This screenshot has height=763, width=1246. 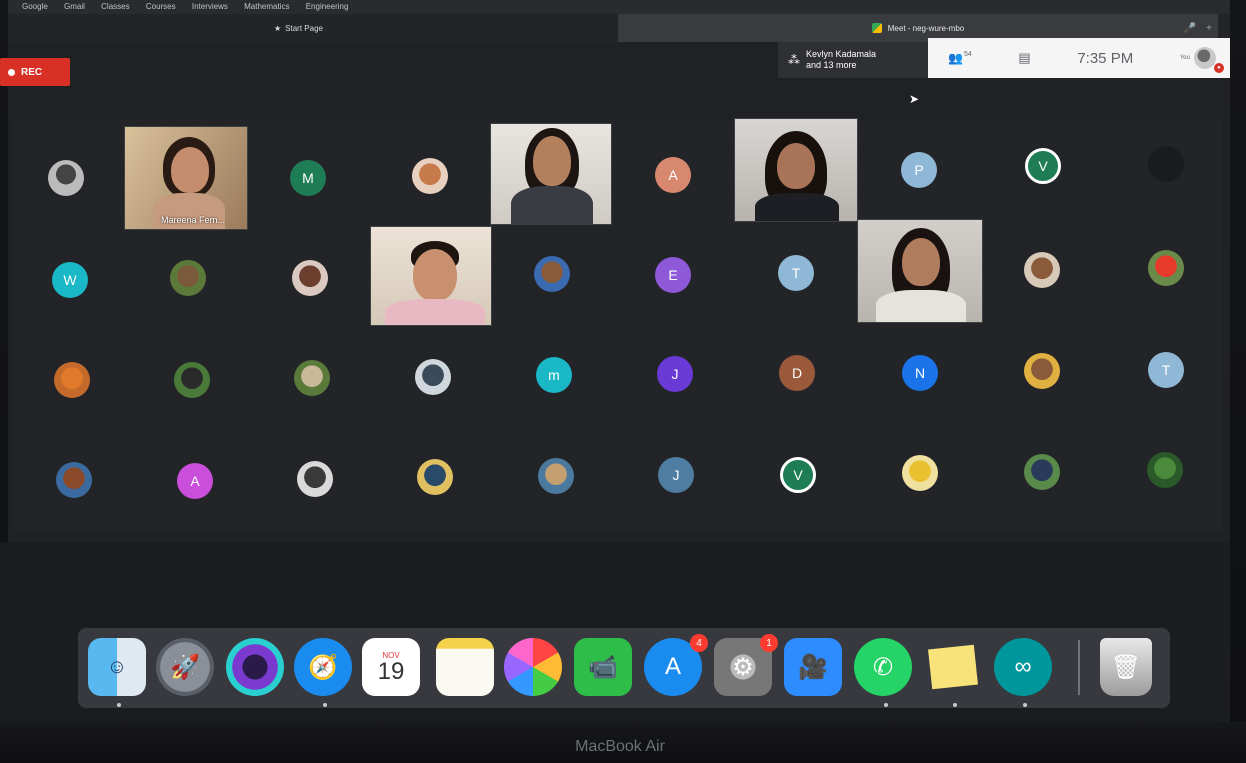 I want to click on app-store-badge: 4, so click(x=699, y=643).